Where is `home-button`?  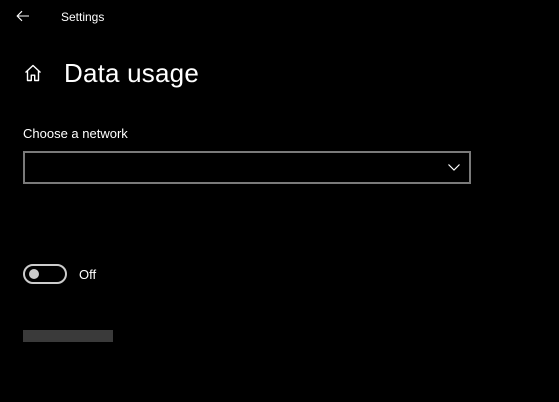 home-button is located at coordinates (33, 73).